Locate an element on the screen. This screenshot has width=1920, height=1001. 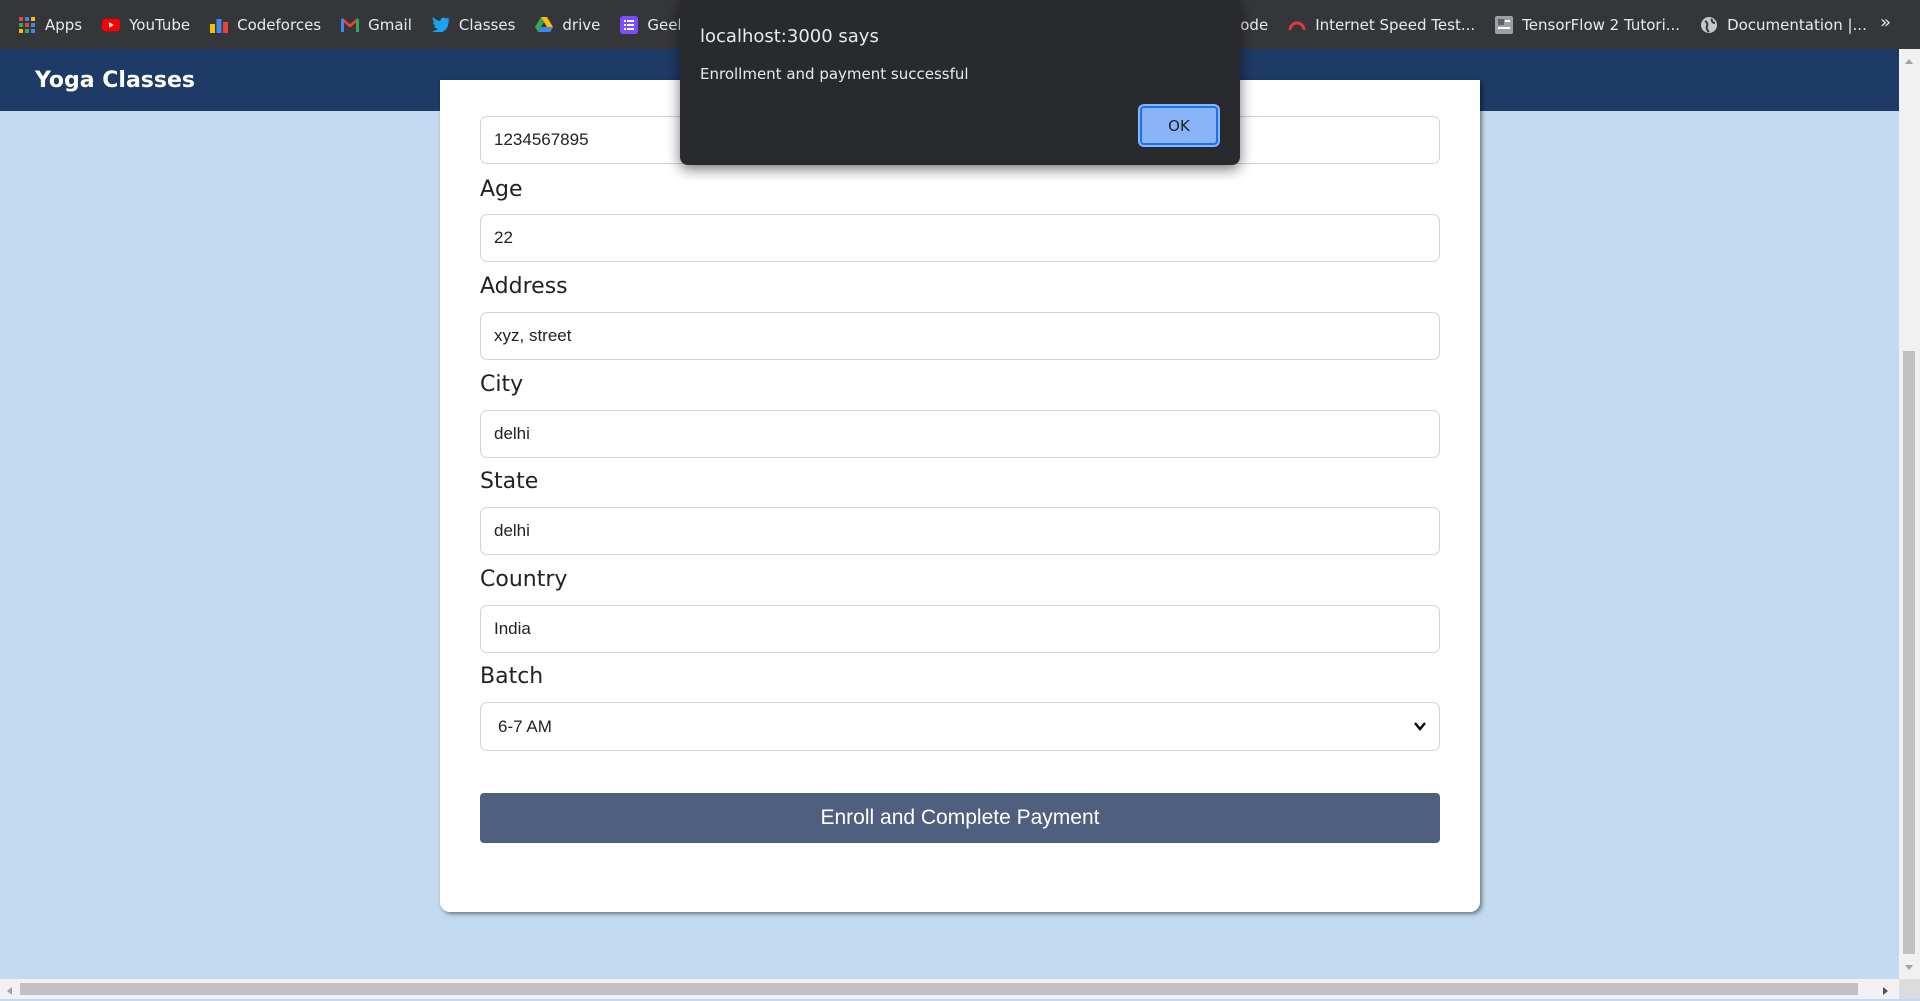
bookmark-classes: Classes is located at coordinates (473, 24).